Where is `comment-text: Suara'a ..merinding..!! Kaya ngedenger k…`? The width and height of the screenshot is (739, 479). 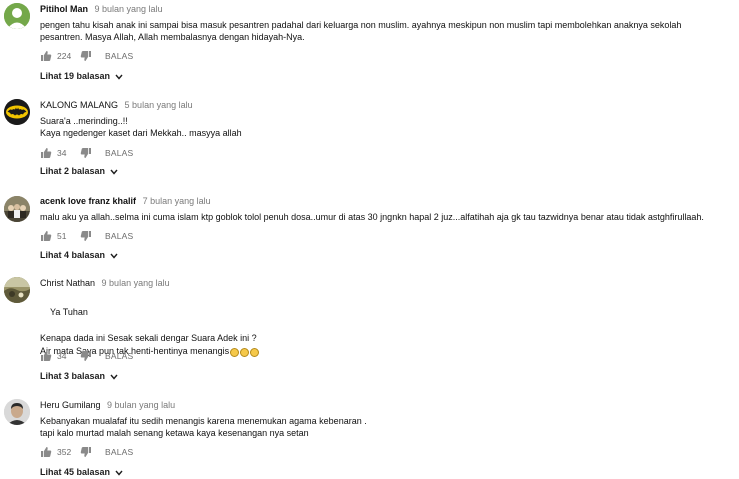 comment-text: Suara'a ..merinding..!! Kaya ngedenger k… is located at coordinates (141, 127).